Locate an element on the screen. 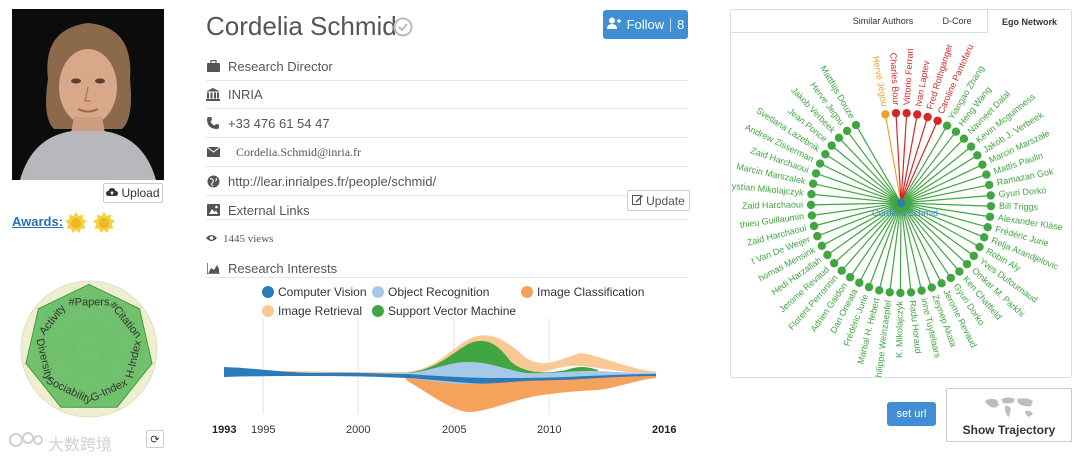  edit-icon is located at coordinates (638, 201).